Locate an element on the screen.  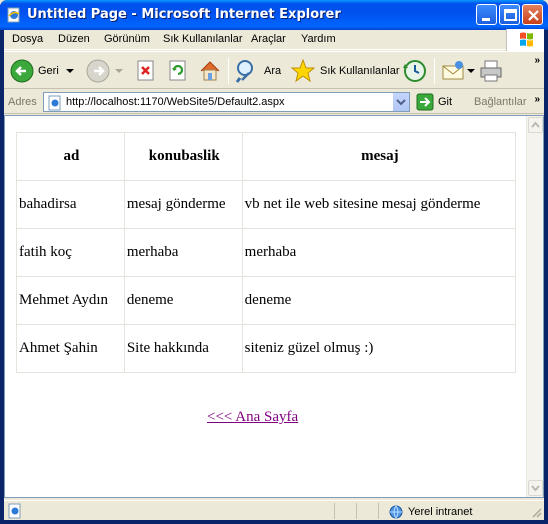
history-clock-icon is located at coordinates (414, 71).